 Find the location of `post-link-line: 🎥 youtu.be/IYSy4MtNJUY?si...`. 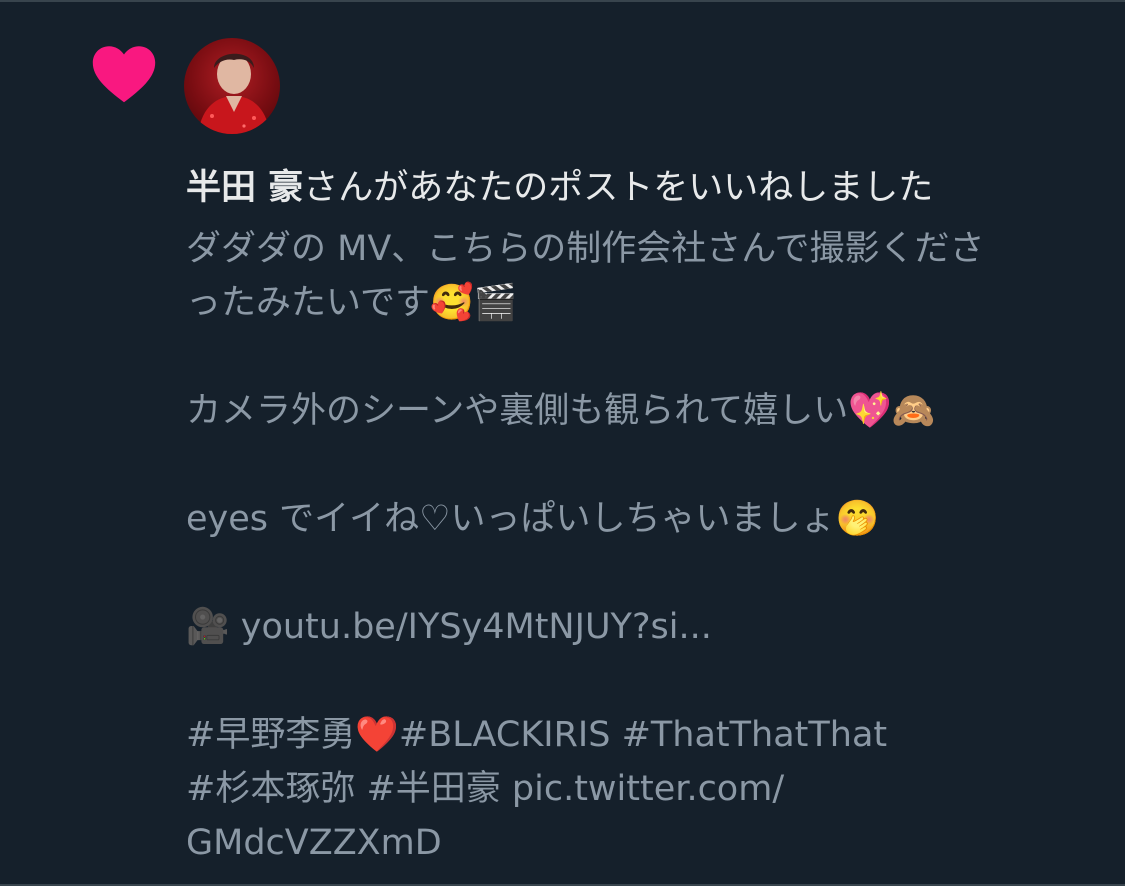

post-link-line: 🎥 youtu.be/IYSy4MtNJUY?si... is located at coordinates (636, 627).